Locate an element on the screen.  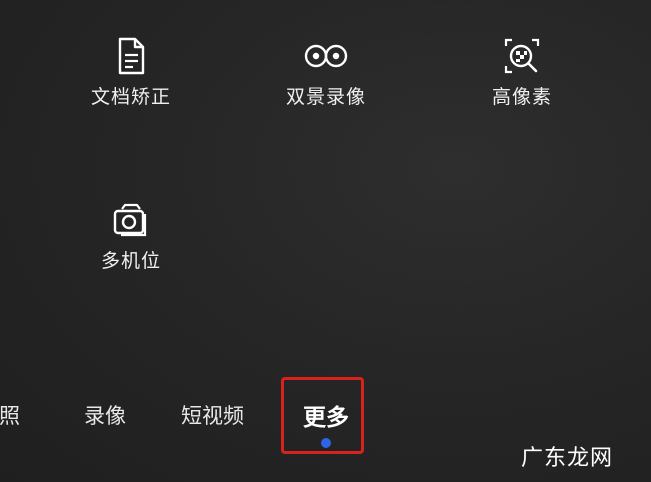
multi-camera-icon is located at coordinates (130, 220).